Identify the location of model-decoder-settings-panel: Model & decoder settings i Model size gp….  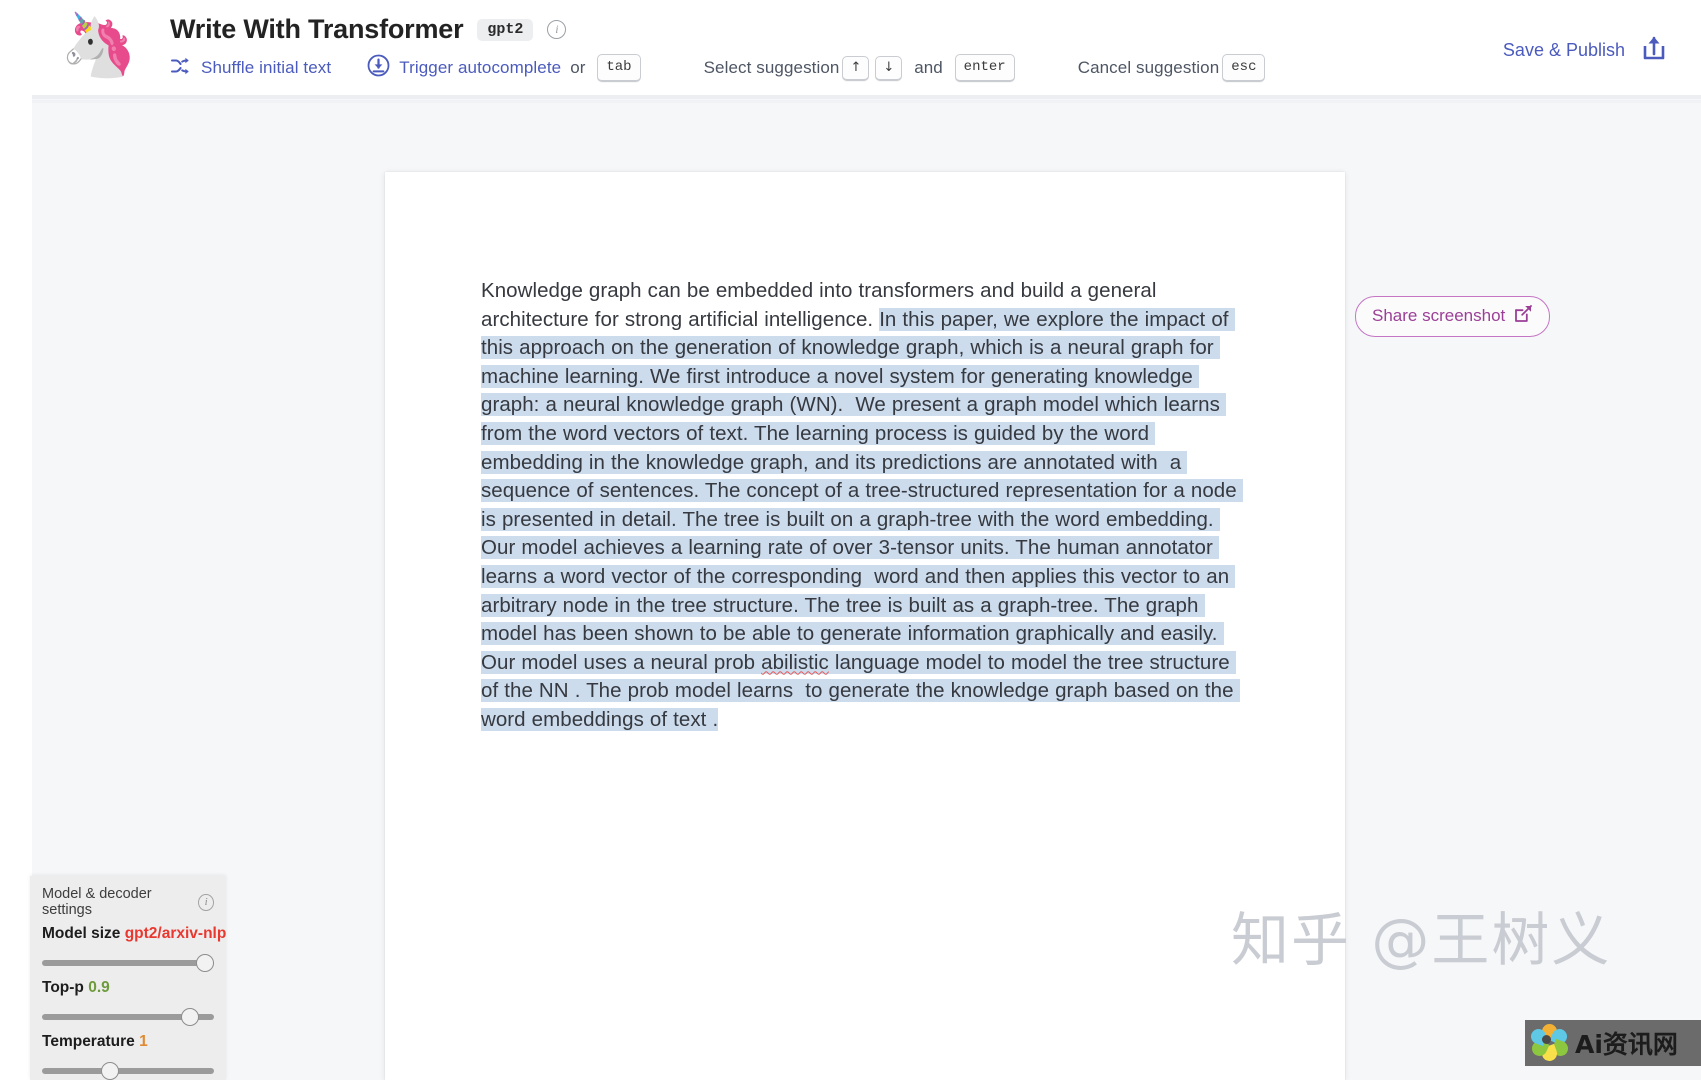
(128, 978).